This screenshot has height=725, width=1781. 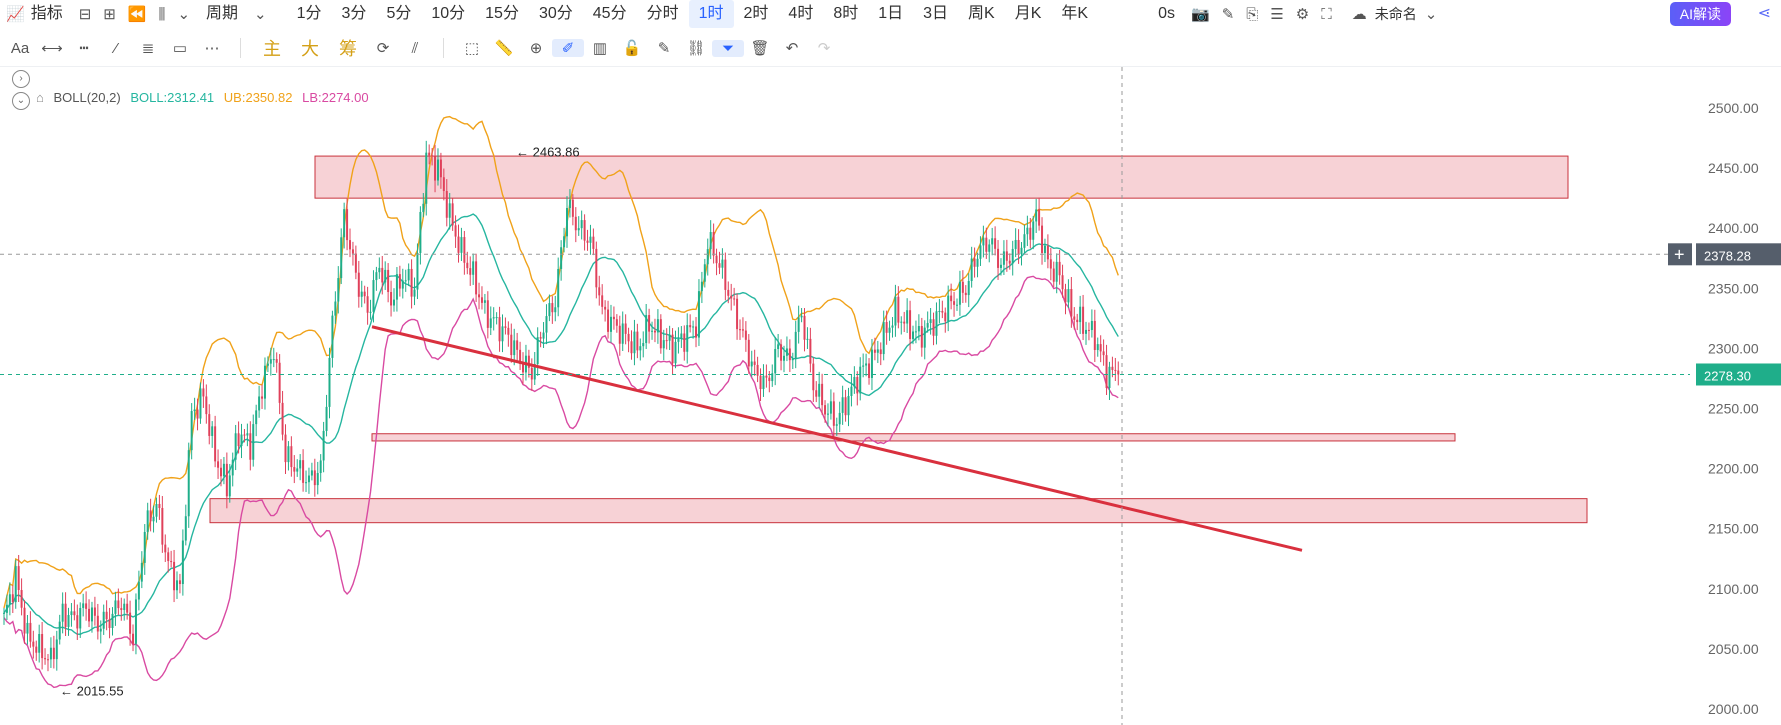 What do you see at coordinates (52, 48) in the screenshot?
I see `horizontal-line-icon: ⟷` at bounding box center [52, 48].